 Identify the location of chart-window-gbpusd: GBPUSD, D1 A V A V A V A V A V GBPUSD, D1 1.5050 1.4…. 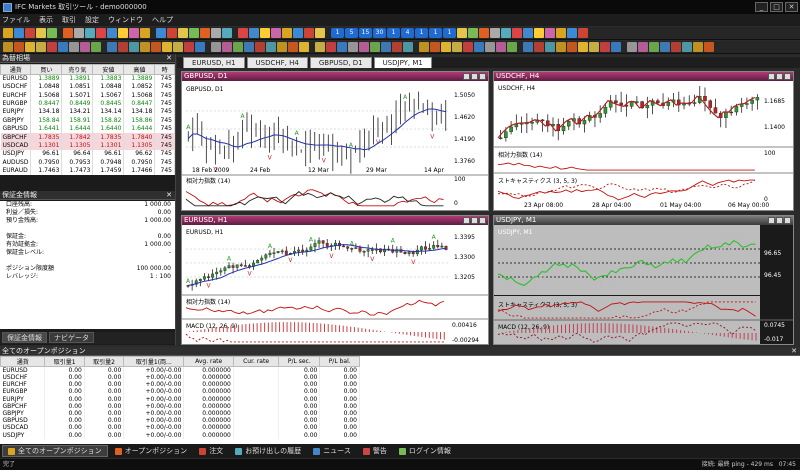
(335, 141).